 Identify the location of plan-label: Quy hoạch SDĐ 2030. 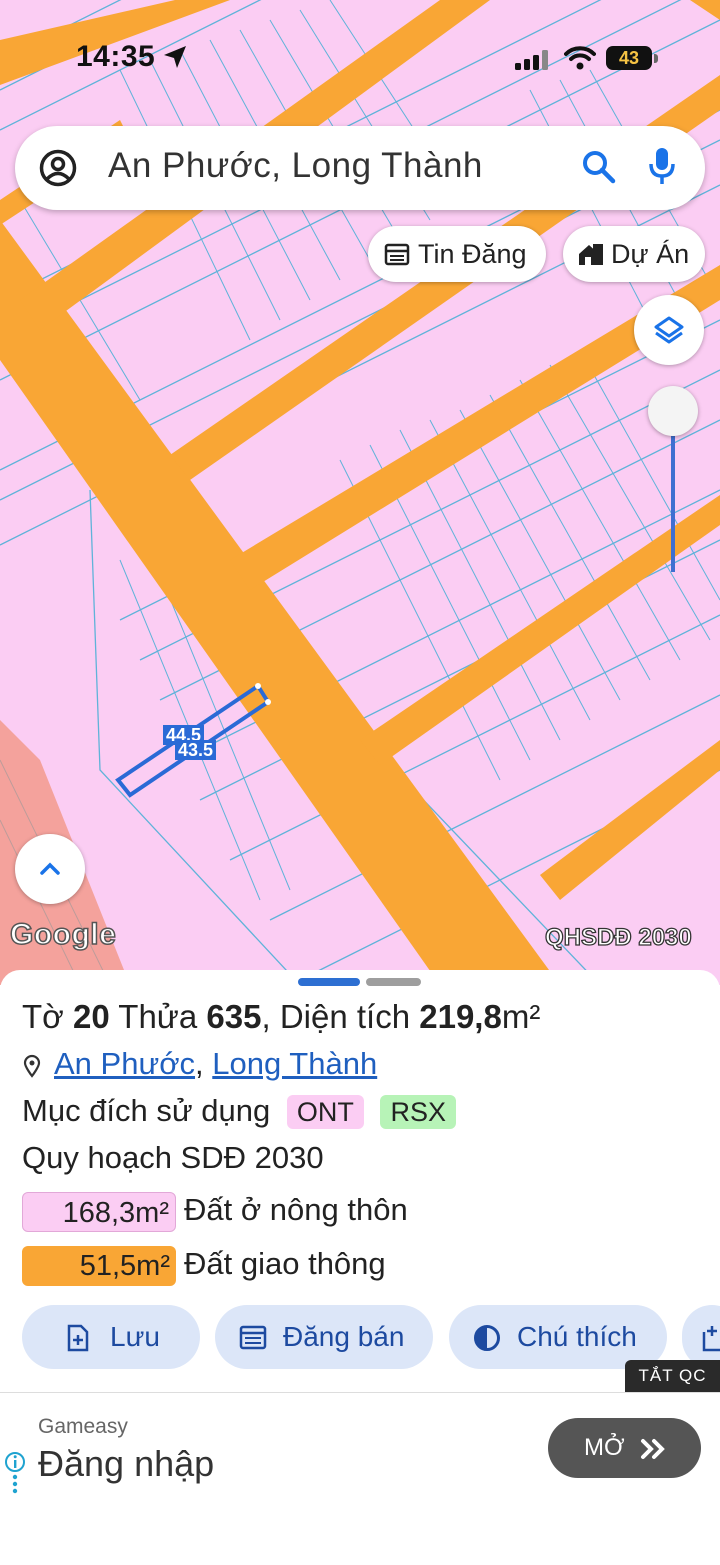
(173, 1157).